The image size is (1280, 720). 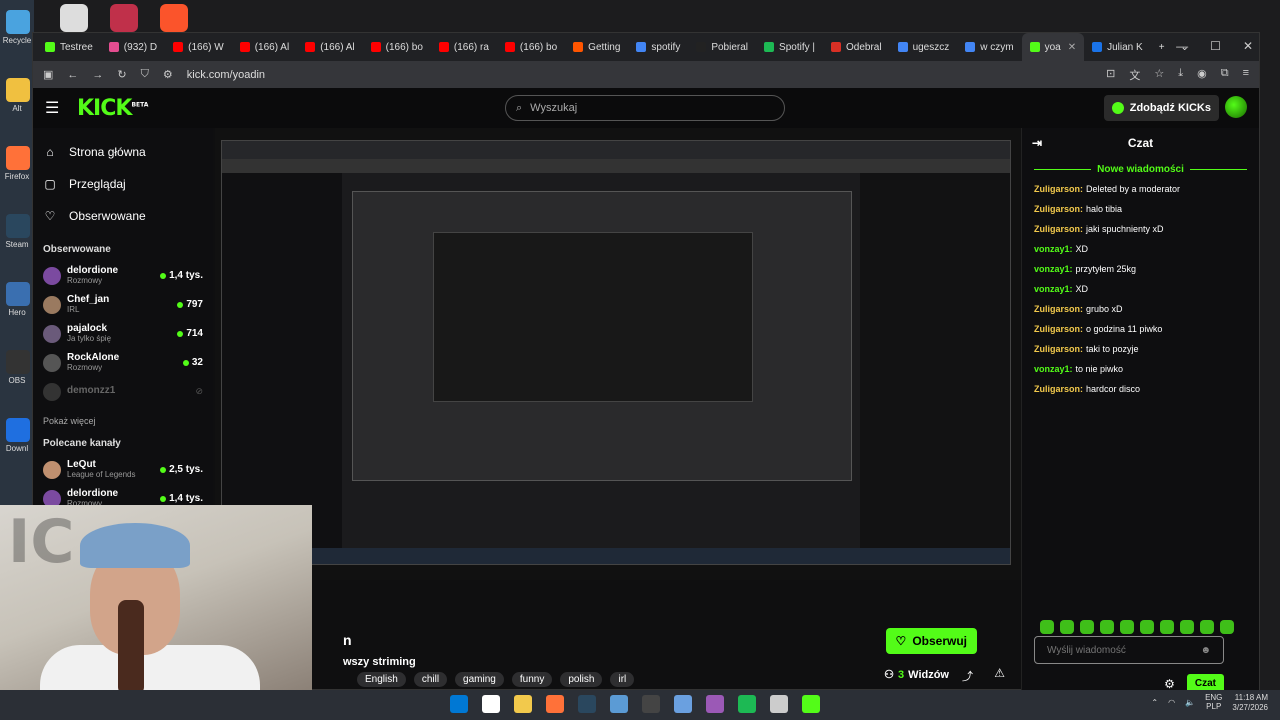 I want to click on site-info-icon: ⚙, so click(x=168, y=74).